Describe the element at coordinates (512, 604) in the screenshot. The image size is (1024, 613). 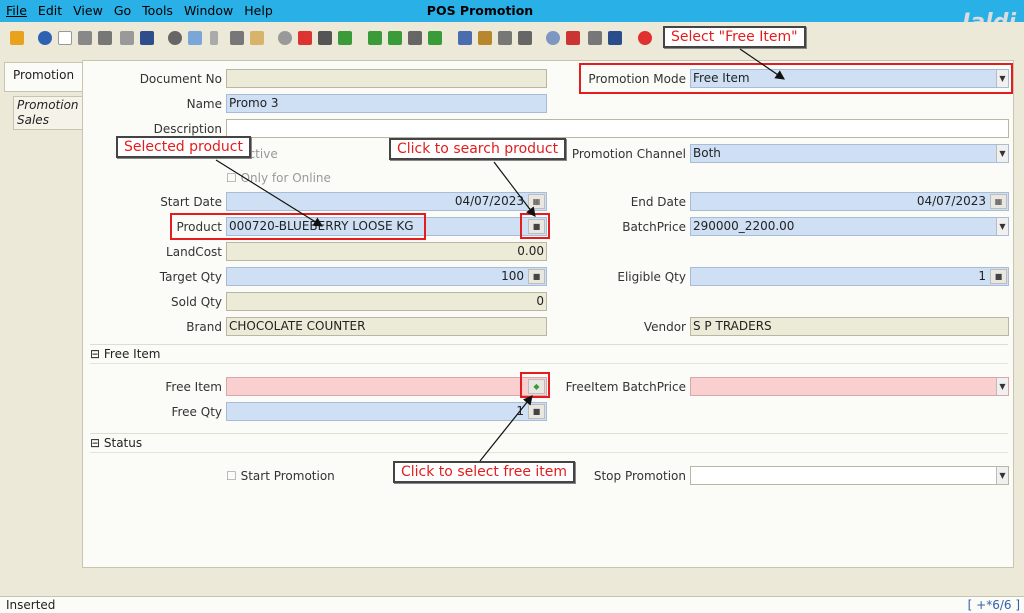
I see `status-bar: Inserted [ +*6/6 ]` at that location.